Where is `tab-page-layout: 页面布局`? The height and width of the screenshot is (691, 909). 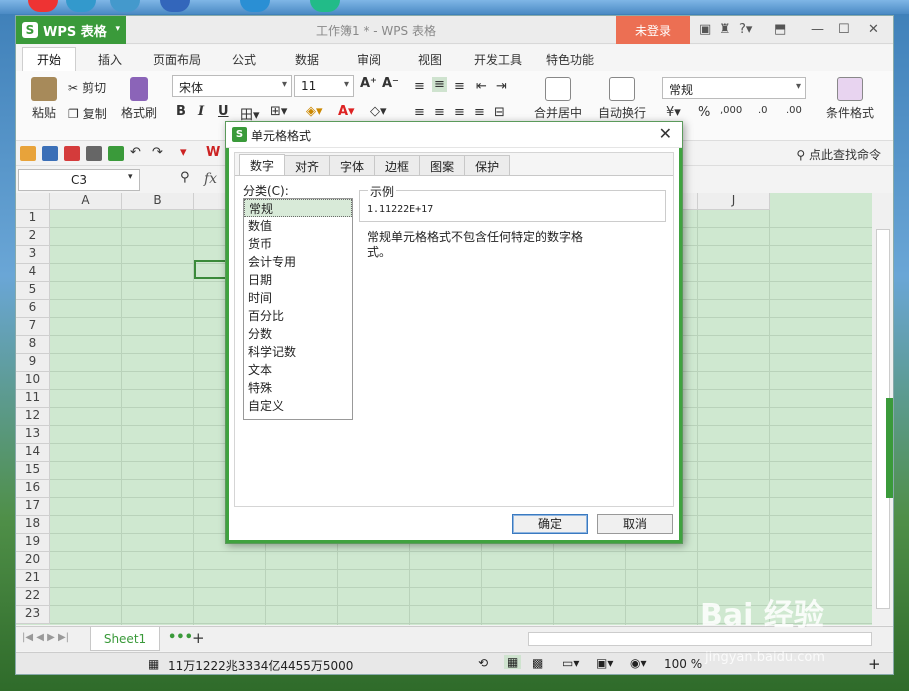 tab-page-layout: 页面布局 is located at coordinates (177, 59).